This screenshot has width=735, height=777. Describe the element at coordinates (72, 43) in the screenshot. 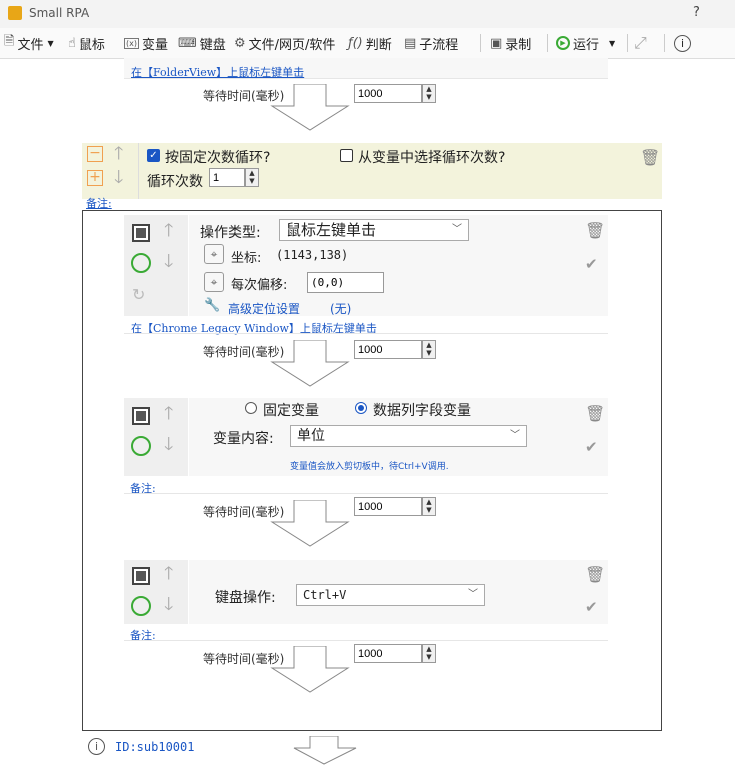

I see `mouse-icon: ☝` at that location.